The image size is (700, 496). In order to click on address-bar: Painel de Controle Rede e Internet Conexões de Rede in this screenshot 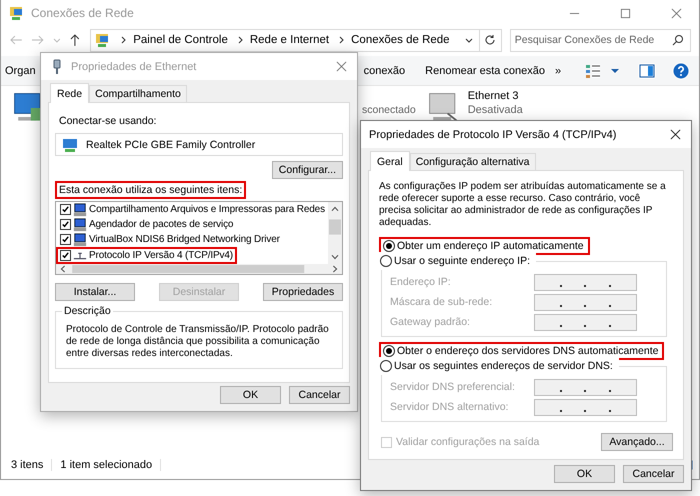, I will do `click(296, 40)`.